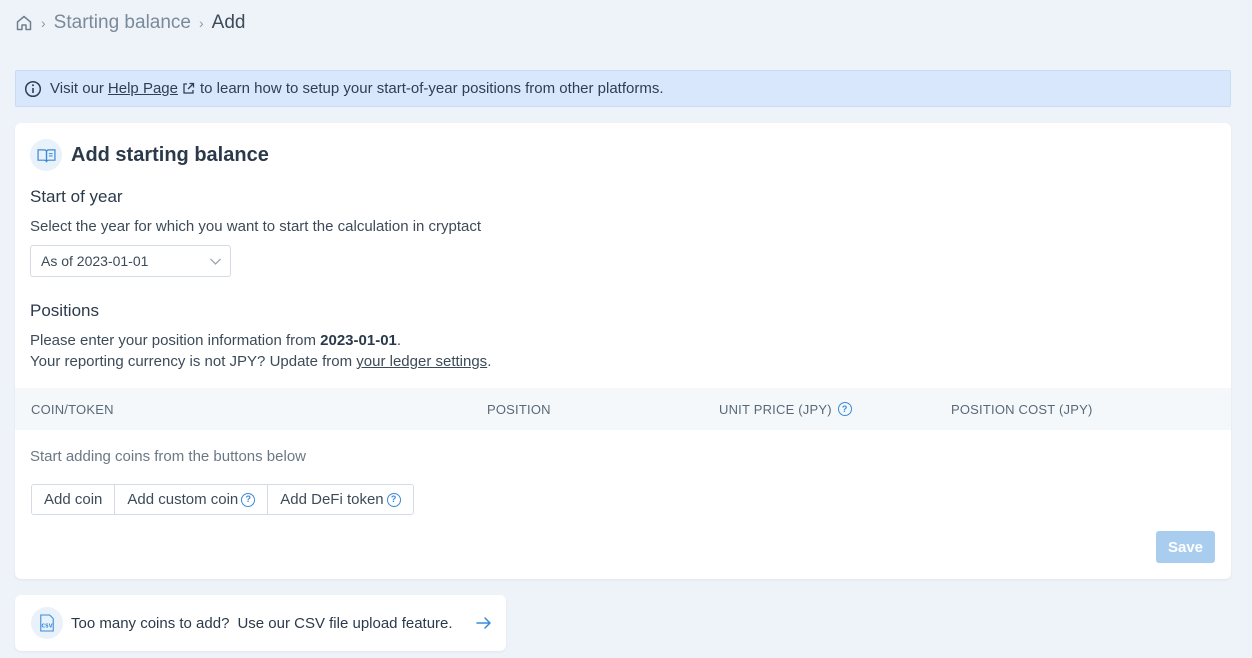 Image resolution: width=1252 pixels, height=658 pixels. What do you see at coordinates (64, 310) in the screenshot?
I see `positions-title: Positions` at bounding box center [64, 310].